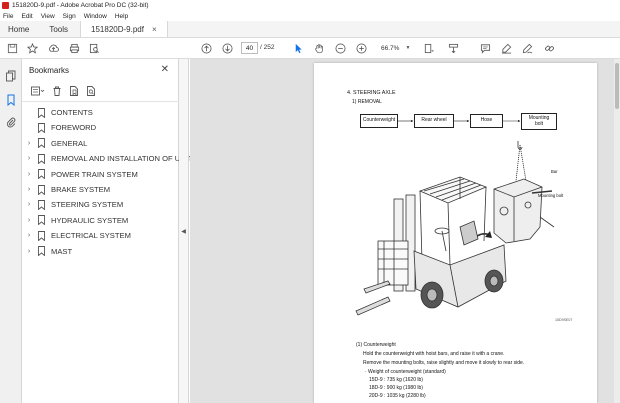 This screenshot has height=403, width=620. What do you see at coordinates (310, 29) in the screenshot?
I see `tab-bar: Home Tools 151820D-9.pdf ×` at bounding box center [310, 29].